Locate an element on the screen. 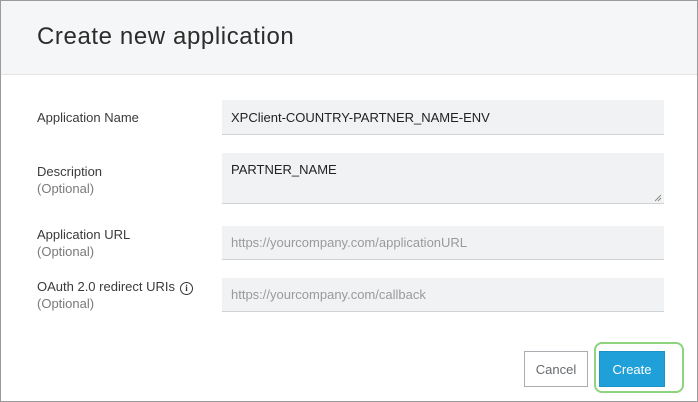 This screenshot has width=698, height=402. app-url-optional-label: (Optional) is located at coordinates (66, 251).